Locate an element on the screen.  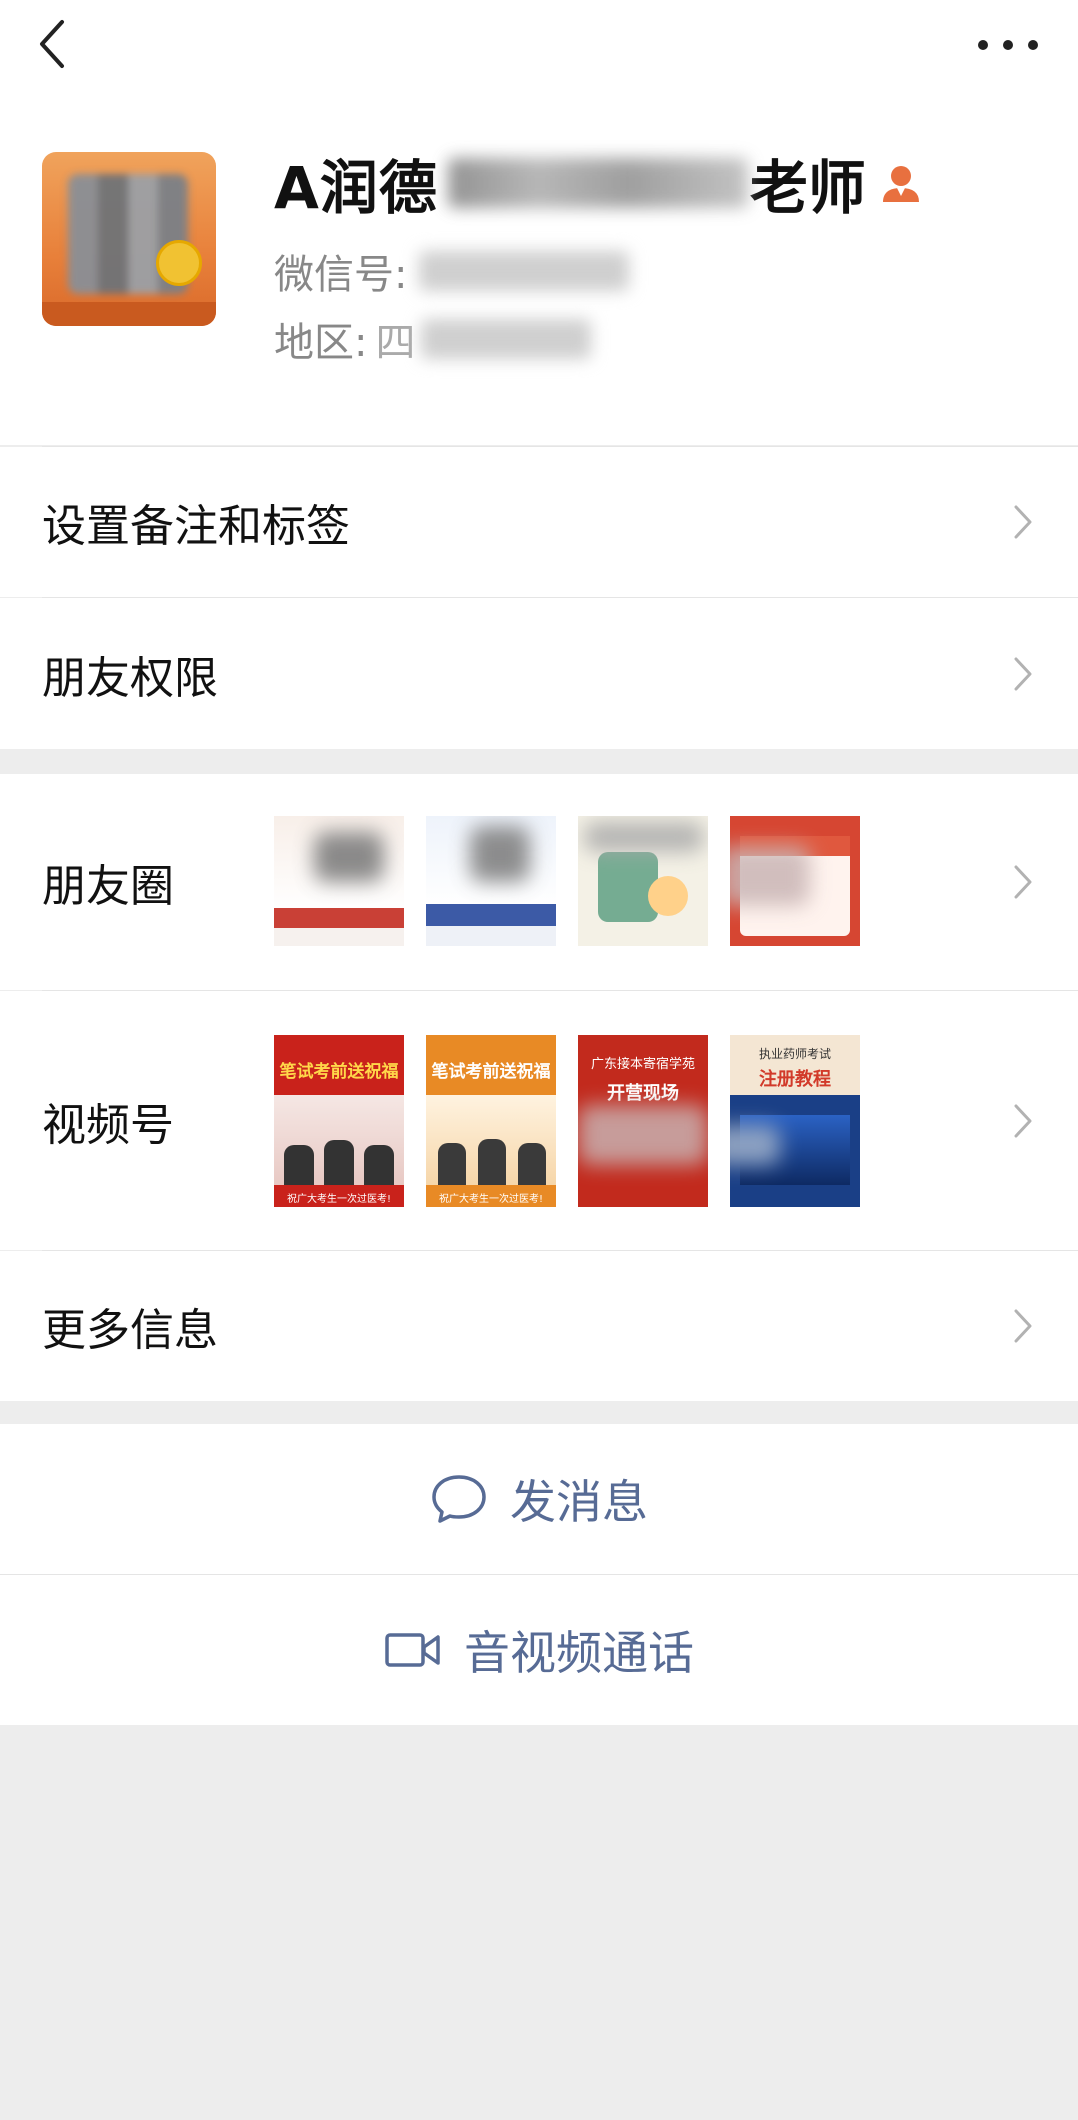
name-redacted is located at coordinates (597, 183).